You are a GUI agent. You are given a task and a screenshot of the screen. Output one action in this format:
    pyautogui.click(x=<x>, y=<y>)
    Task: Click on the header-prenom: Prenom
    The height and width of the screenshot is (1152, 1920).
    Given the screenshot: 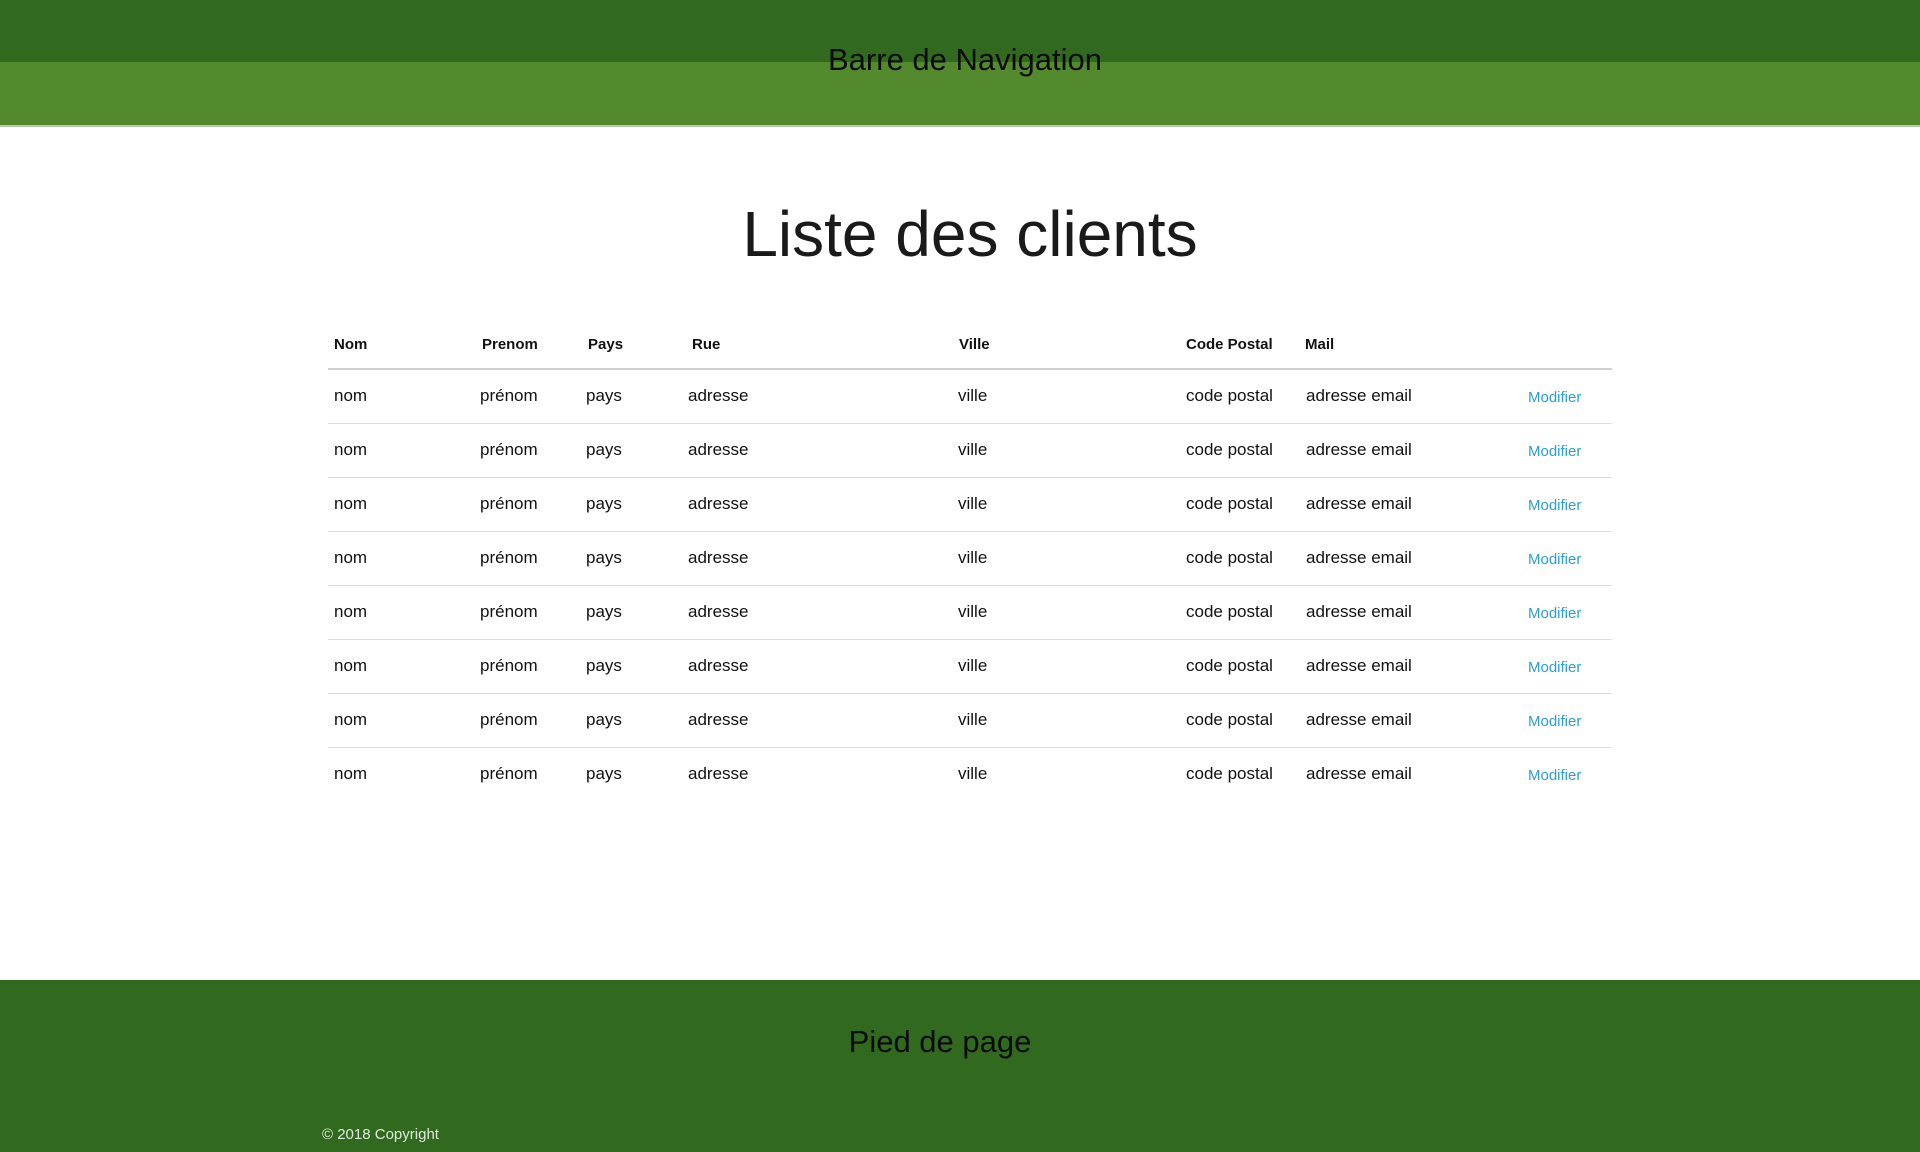 What is the action you would take?
    pyautogui.click(x=510, y=344)
    